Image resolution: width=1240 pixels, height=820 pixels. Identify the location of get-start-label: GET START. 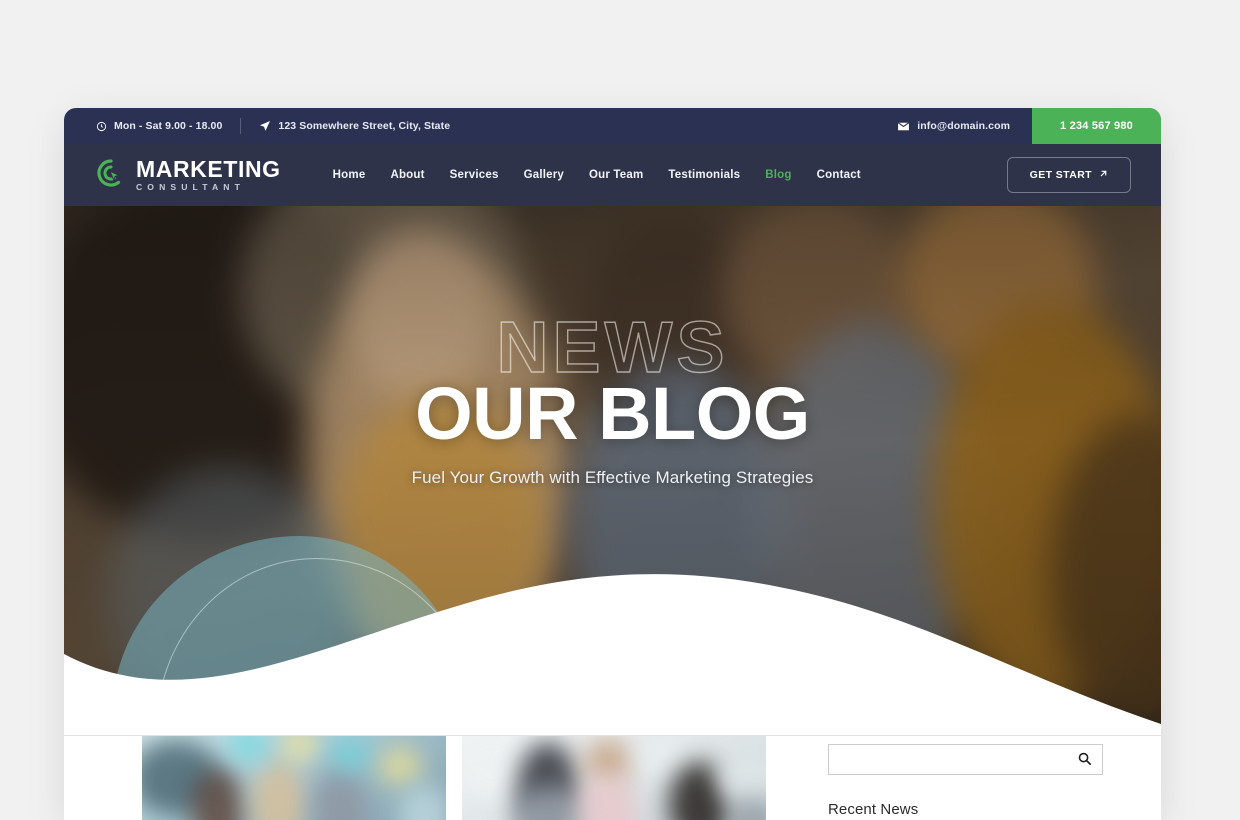
(1060, 175).